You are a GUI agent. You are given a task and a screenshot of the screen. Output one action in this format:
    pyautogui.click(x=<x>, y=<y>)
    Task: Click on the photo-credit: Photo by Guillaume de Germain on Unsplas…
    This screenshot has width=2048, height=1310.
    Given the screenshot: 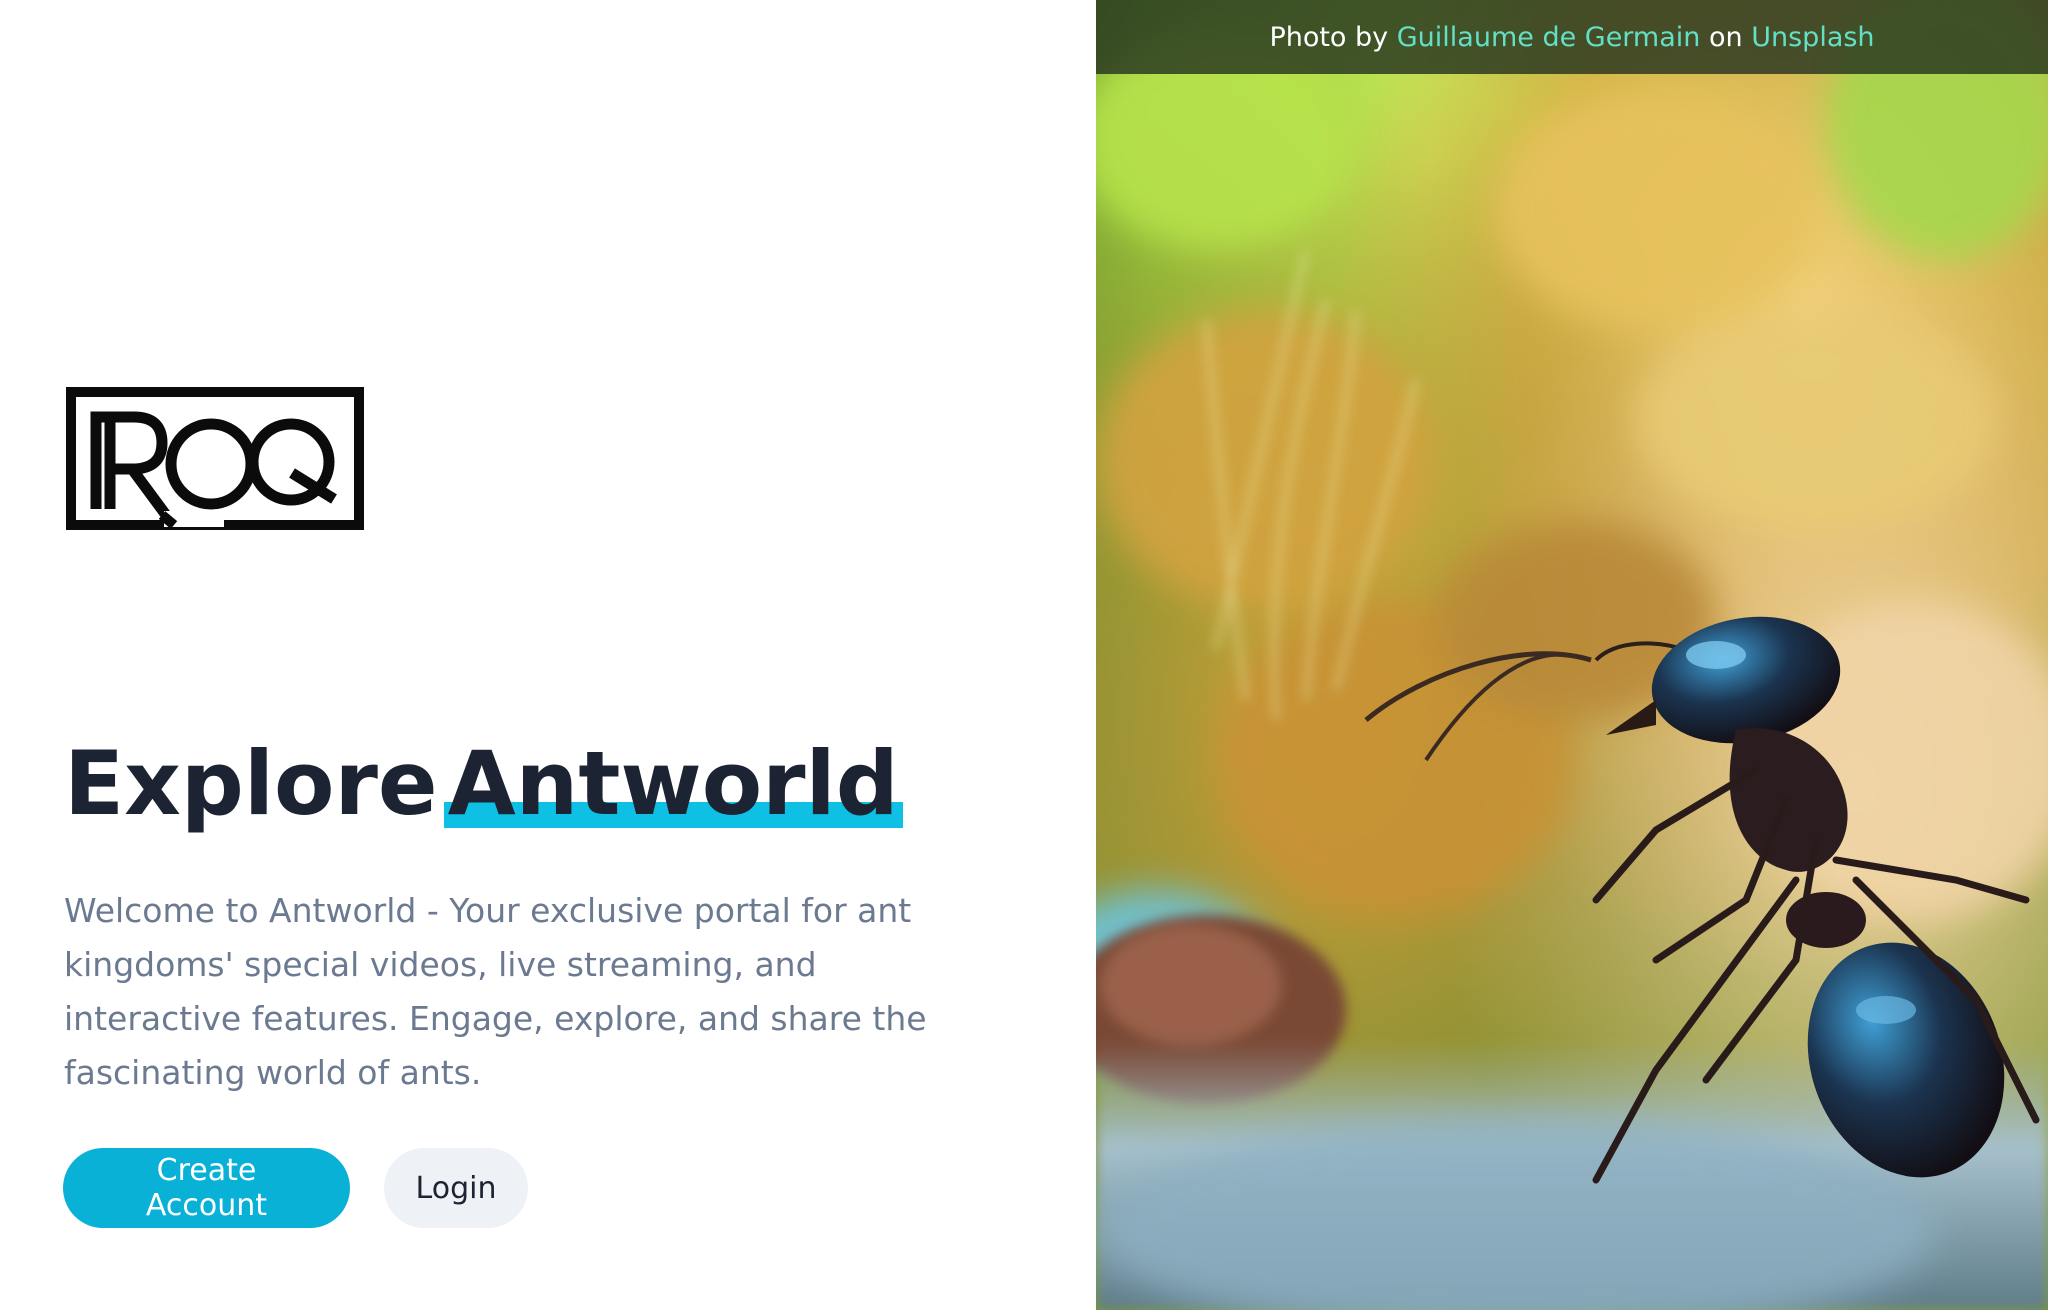 What is the action you would take?
    pyautogui.click(x=1572, y=37)
    